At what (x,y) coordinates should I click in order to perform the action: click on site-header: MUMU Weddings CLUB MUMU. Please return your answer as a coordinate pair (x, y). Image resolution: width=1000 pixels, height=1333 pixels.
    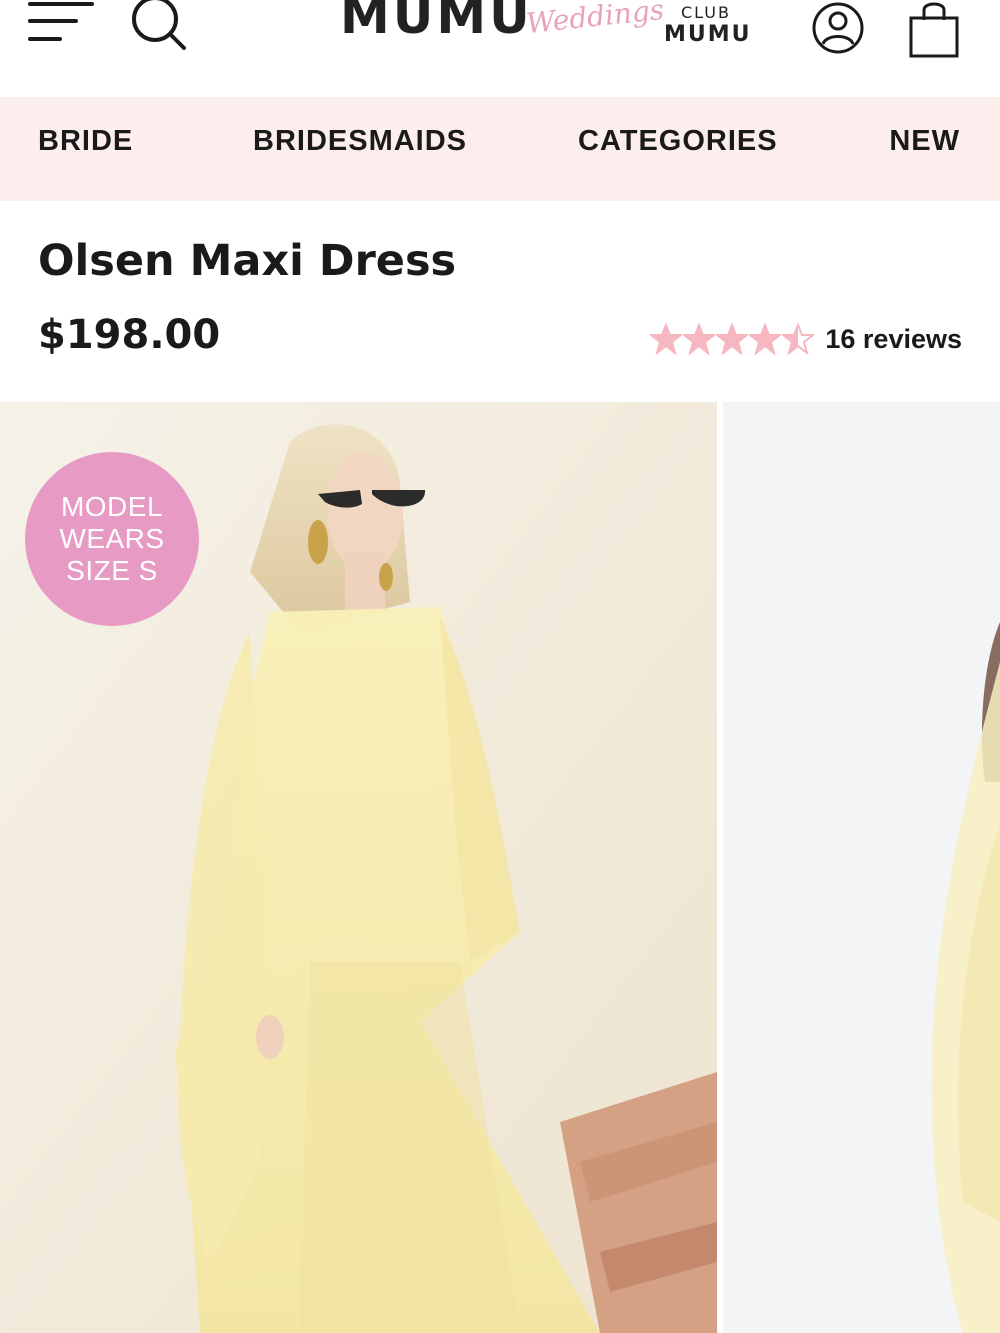
    Looking at the image, I should click on (500, 48).